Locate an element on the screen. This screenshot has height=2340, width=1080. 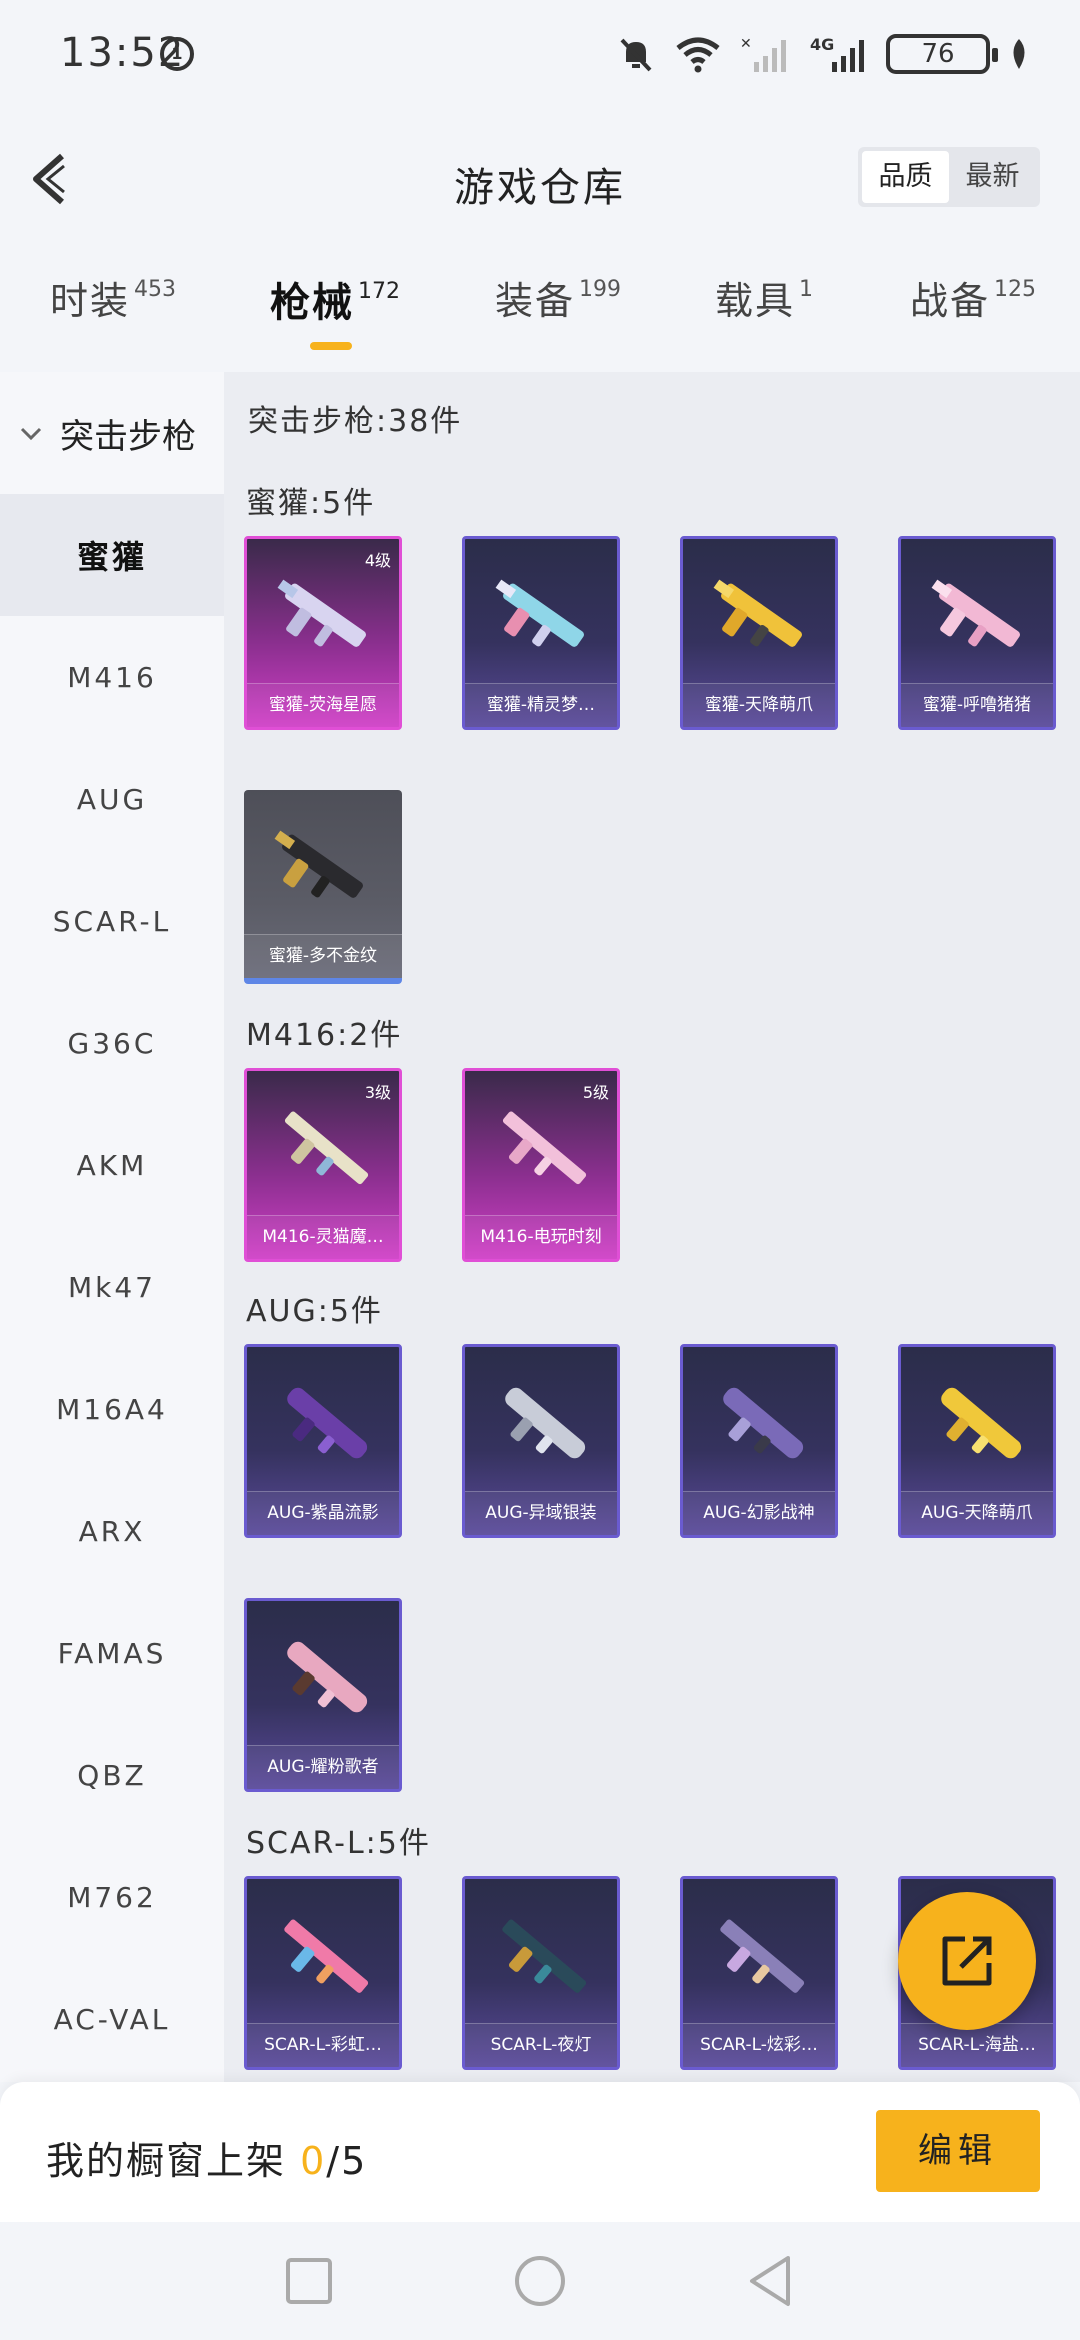
tab-label: 战备 is located at coordinates (950, 301).